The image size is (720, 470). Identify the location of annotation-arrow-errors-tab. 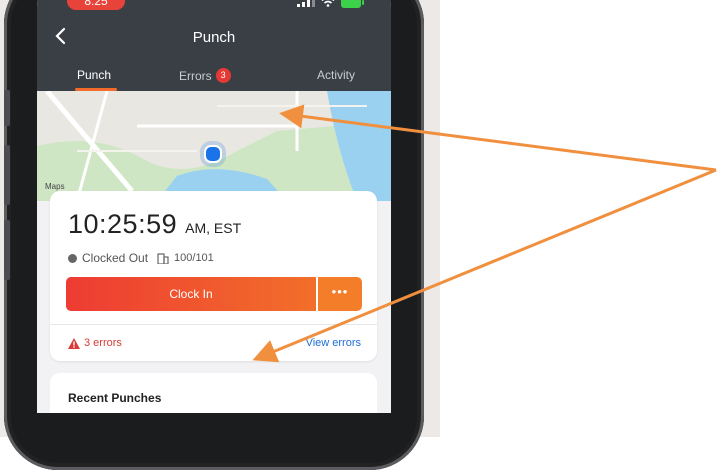
(498, 138).